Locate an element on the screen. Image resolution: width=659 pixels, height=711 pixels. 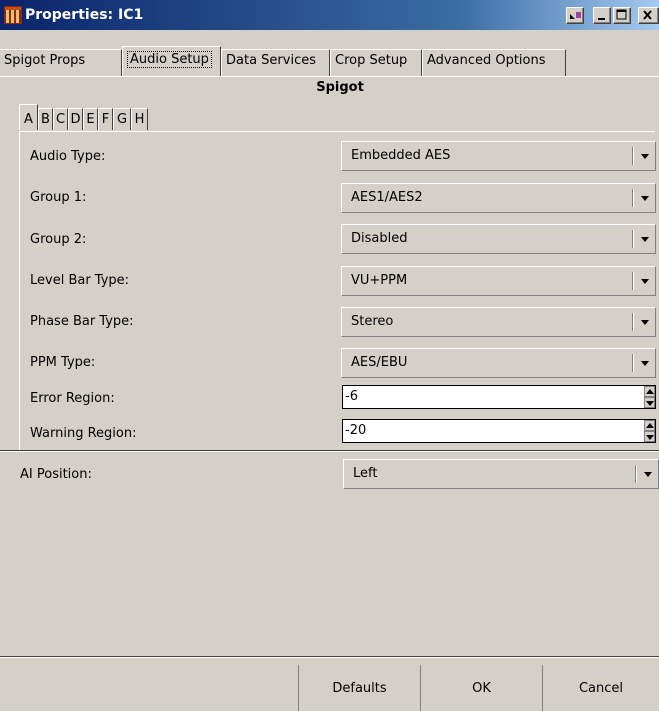
minimize-button is located at coordinates (602, 15).